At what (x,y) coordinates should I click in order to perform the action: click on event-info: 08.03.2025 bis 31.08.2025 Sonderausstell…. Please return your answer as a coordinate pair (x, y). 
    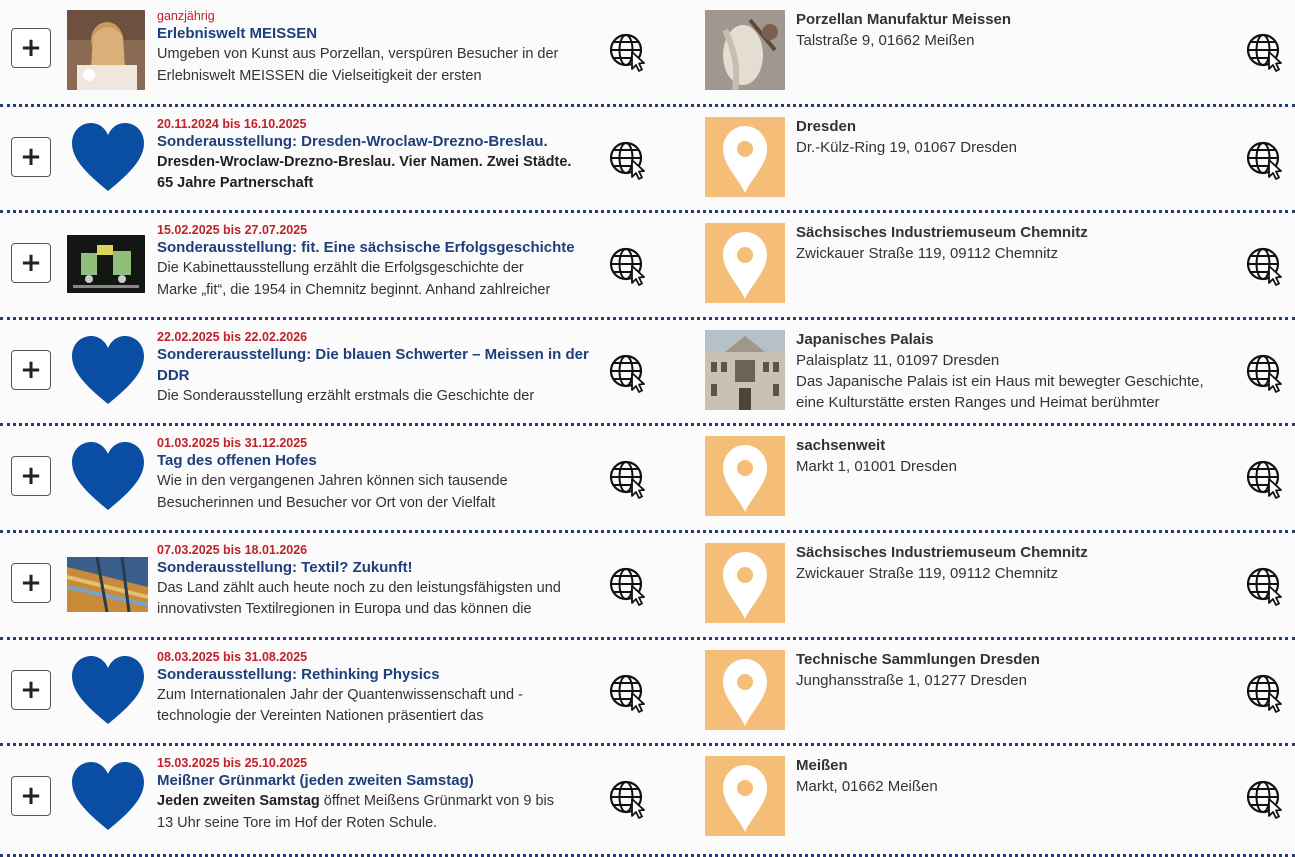
    Looking at the image, I should click on (381, 689).